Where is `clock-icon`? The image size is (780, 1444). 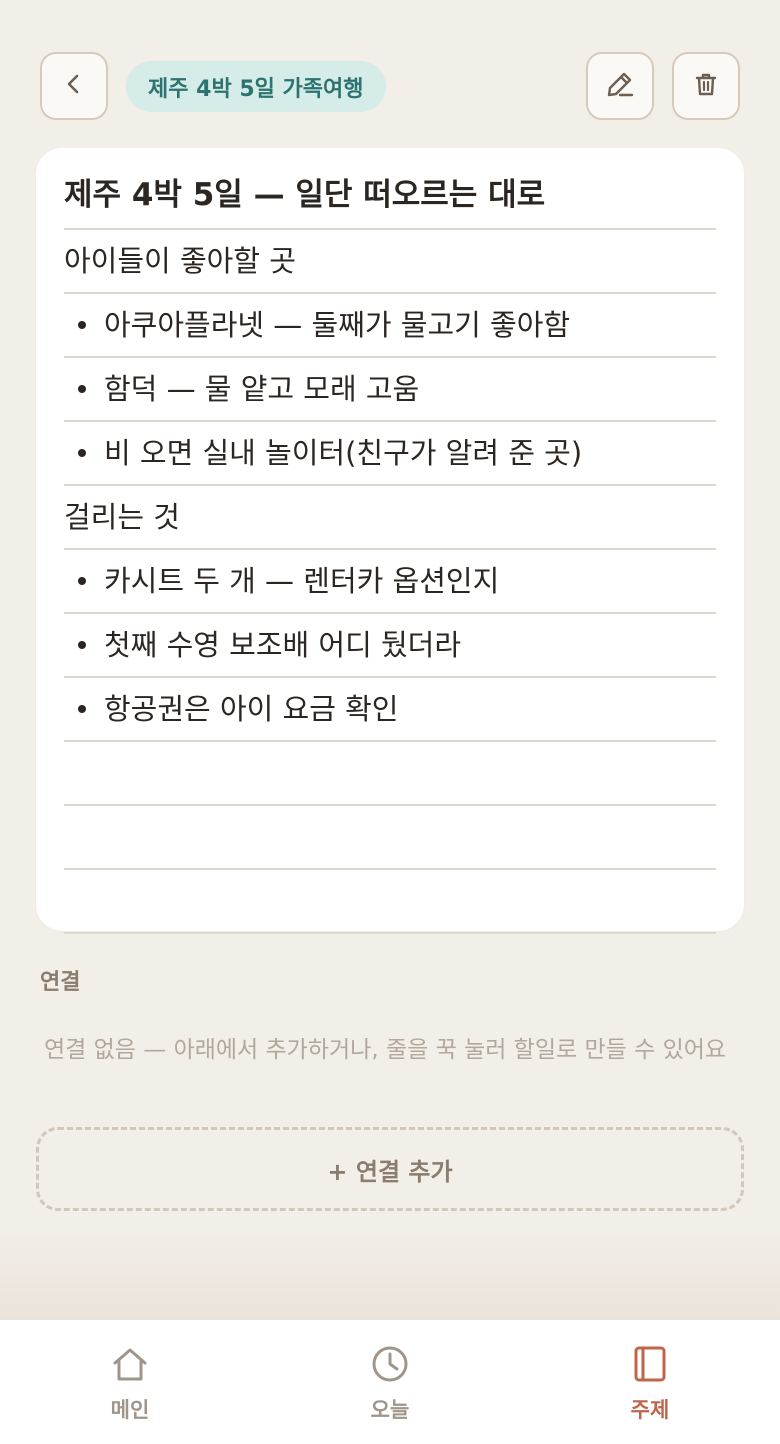
clock-icon is located at coordinates (390, 1364).